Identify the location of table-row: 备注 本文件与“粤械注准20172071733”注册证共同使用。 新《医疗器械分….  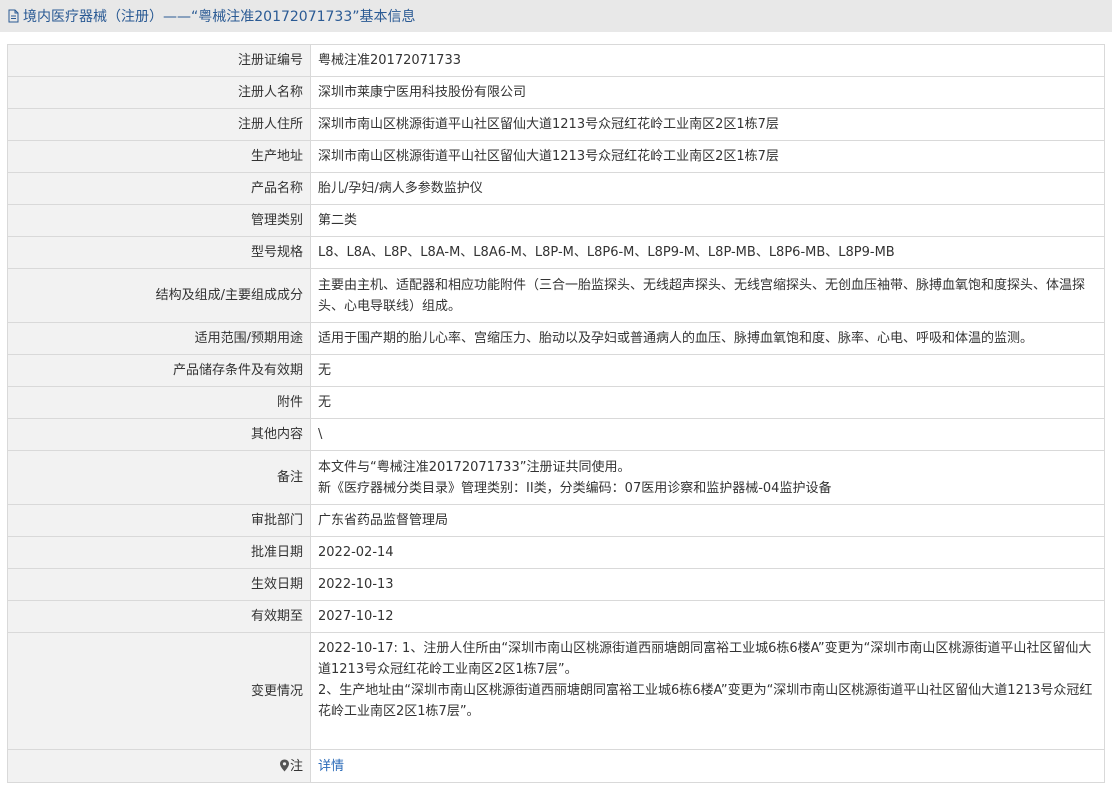
(556, 477).